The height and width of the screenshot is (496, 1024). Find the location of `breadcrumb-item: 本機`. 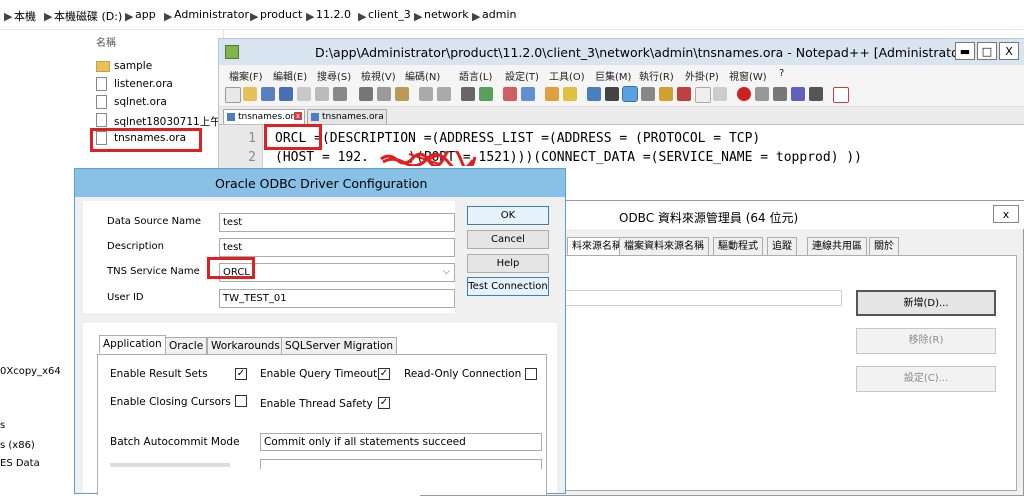

breadcrumb-item: 本機 is located at coordinates (25, 16).